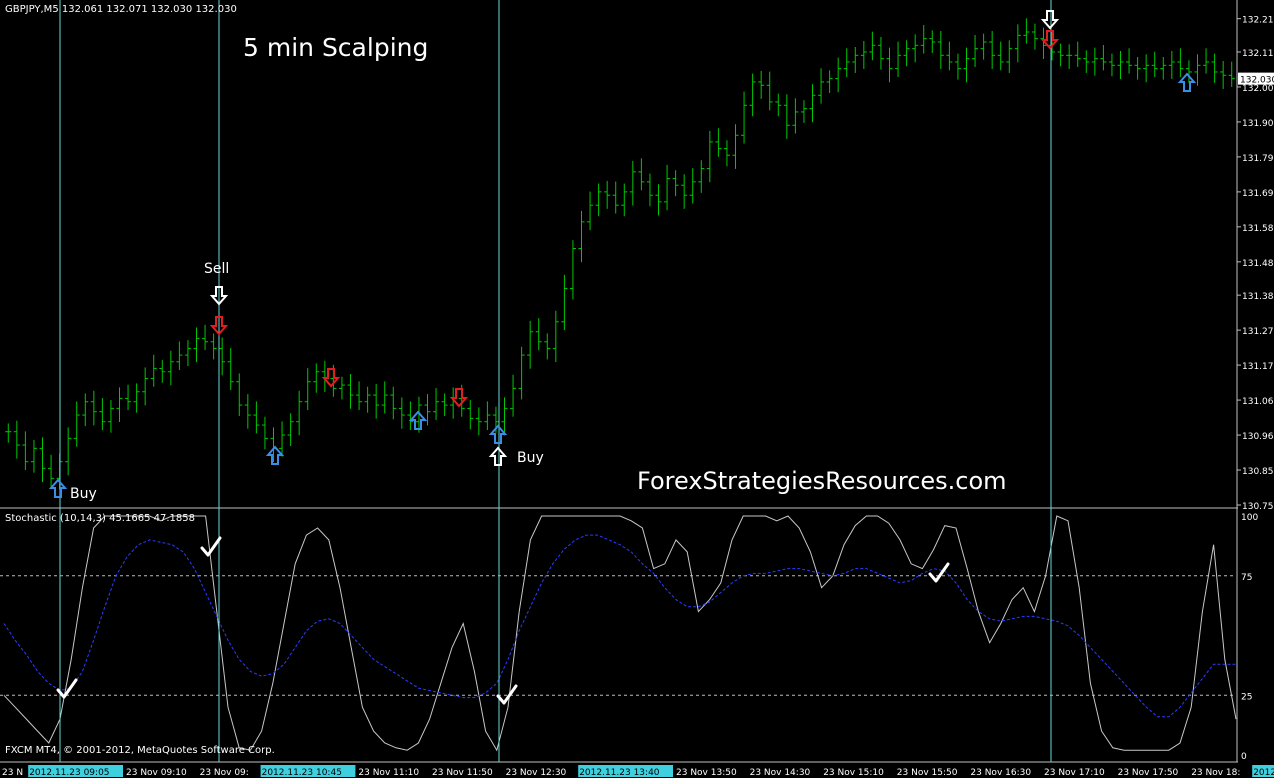 The image size is (1274, 778). I want to click on price-tick-label: 131.380, so click(1258, 297).